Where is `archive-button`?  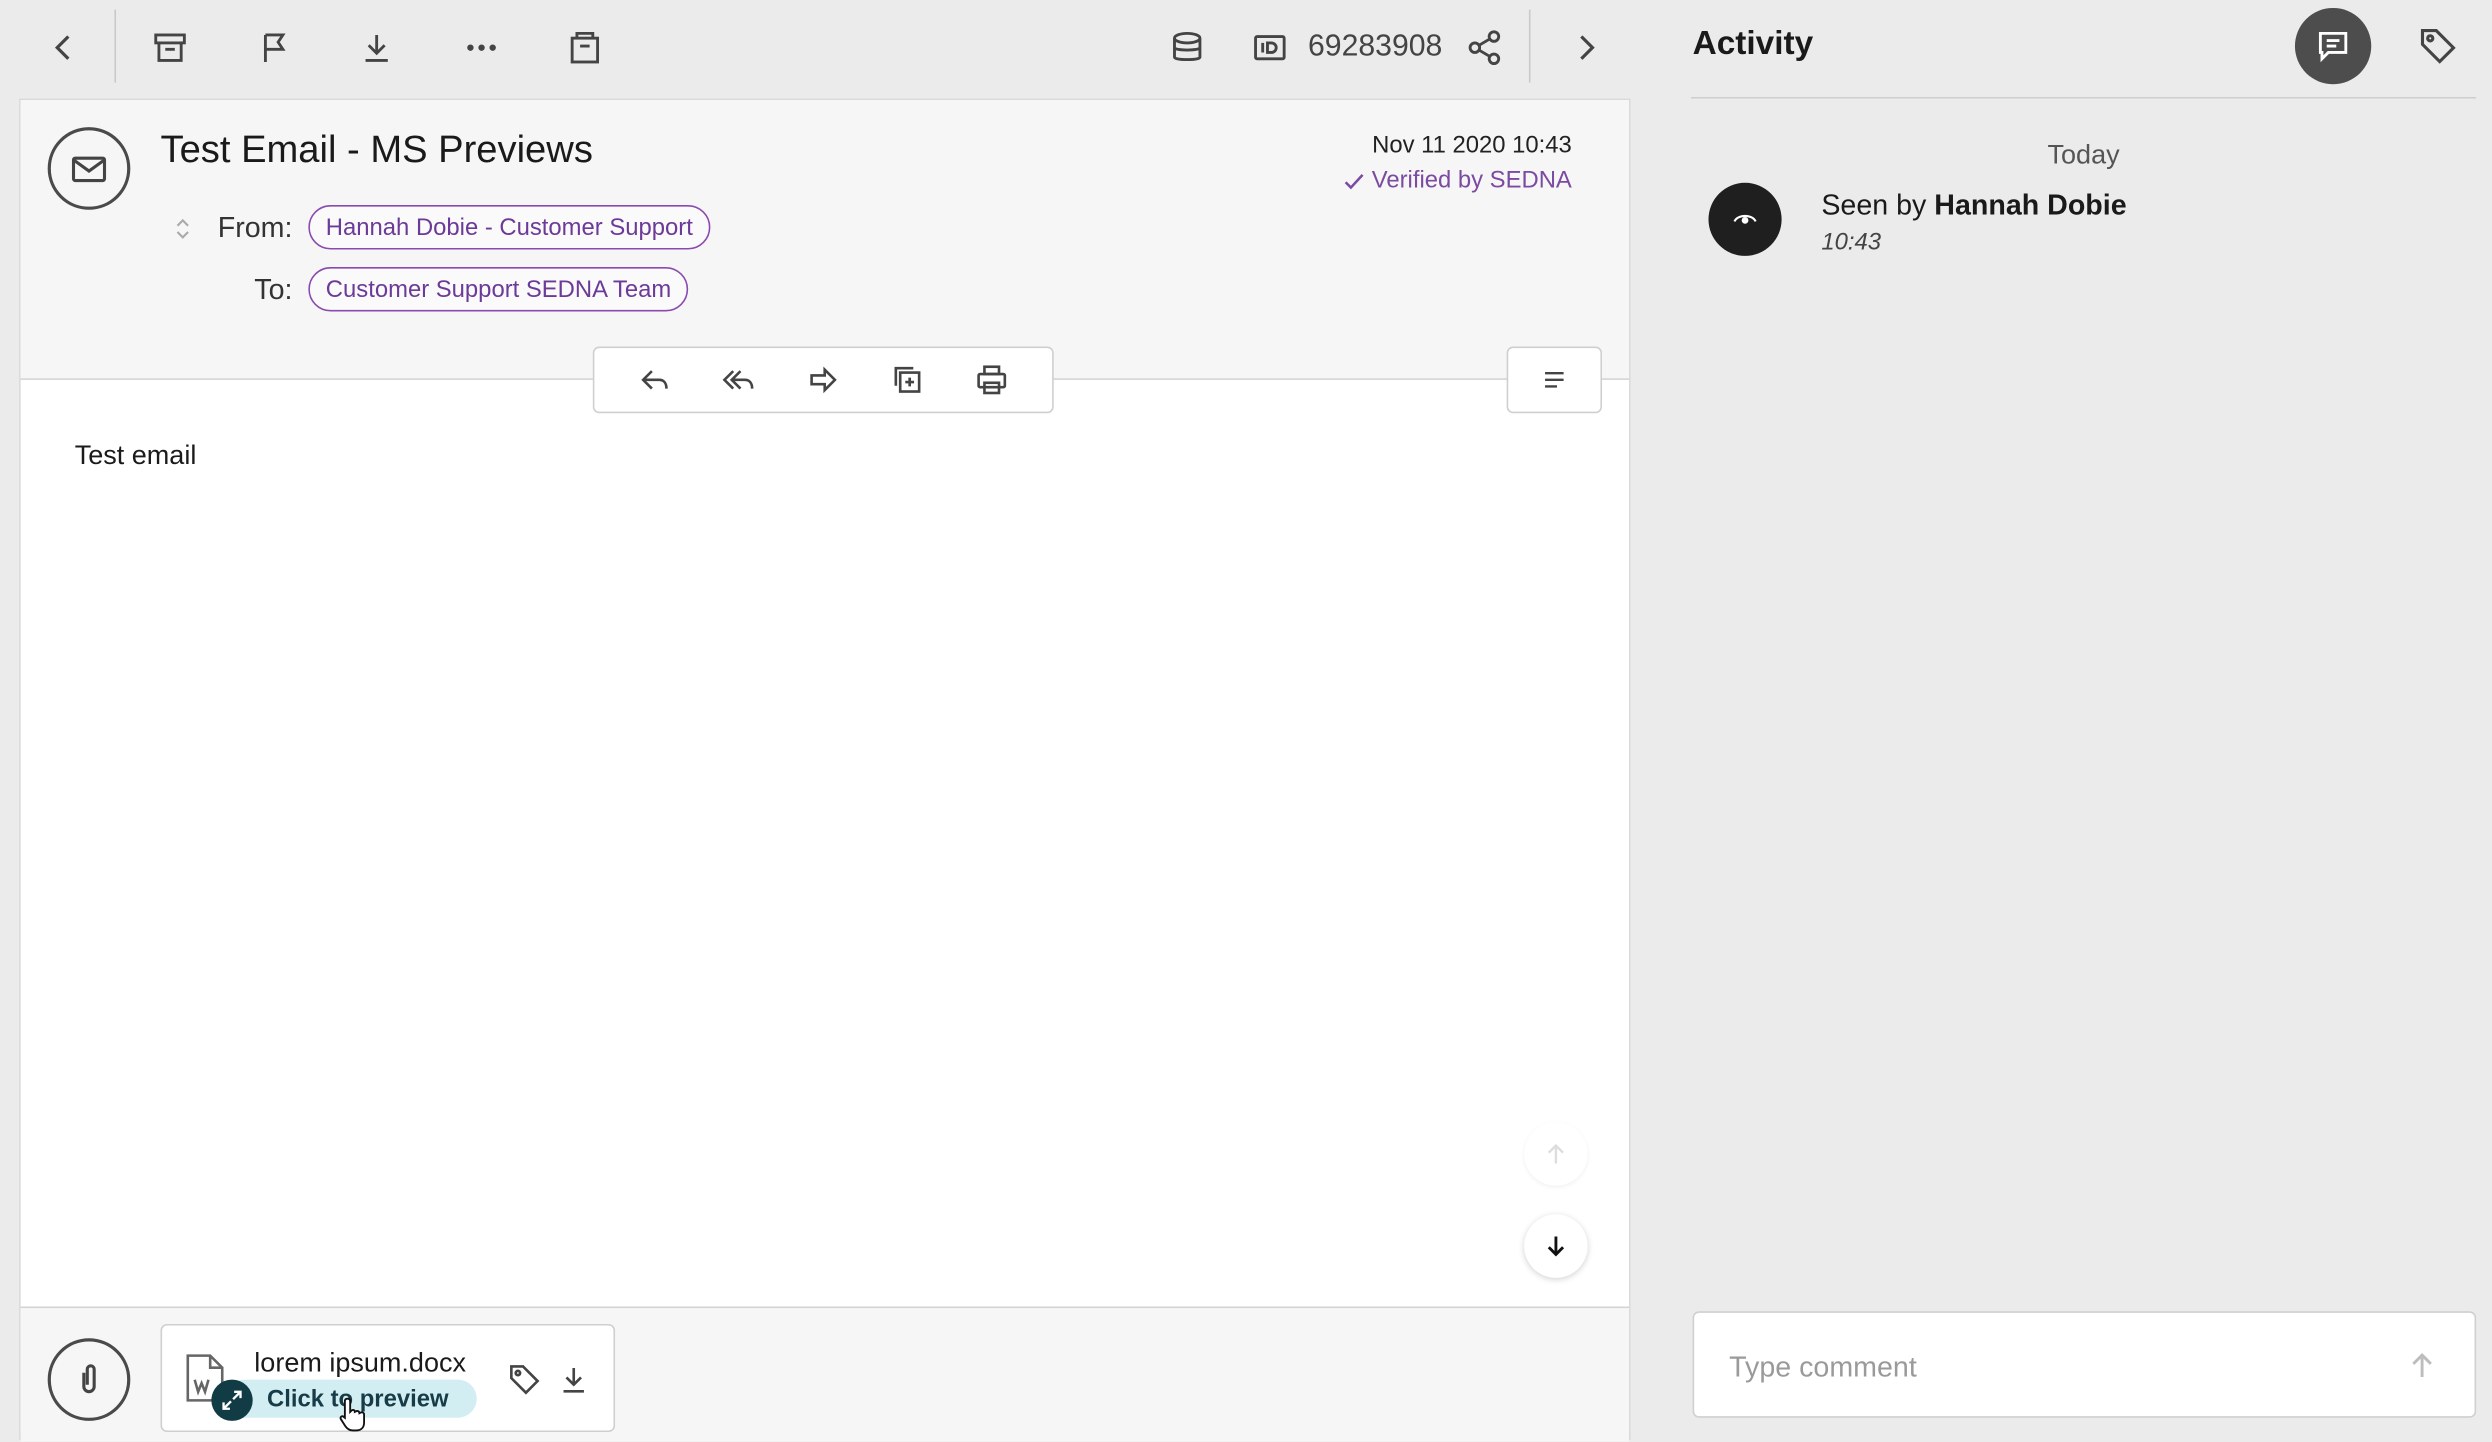
archive-button is located at coordinates (170, 48).